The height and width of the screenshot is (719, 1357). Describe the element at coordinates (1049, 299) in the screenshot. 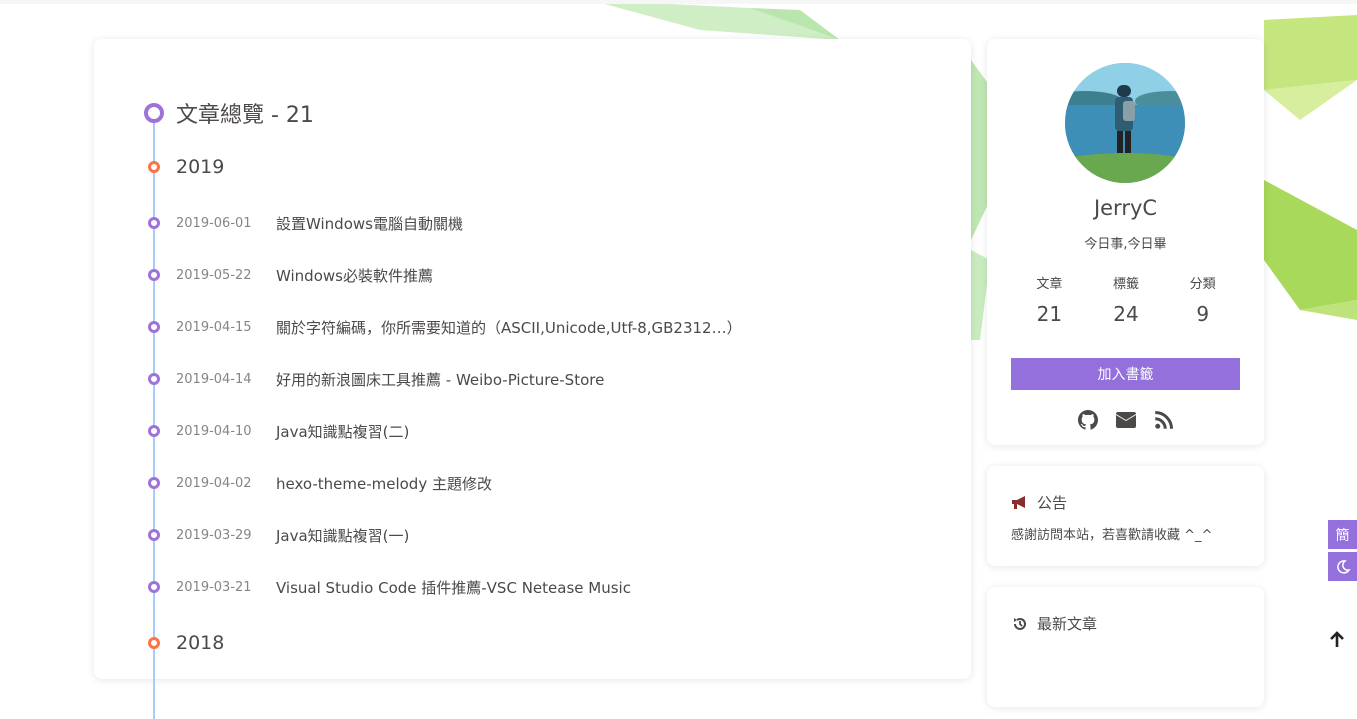

I see `stat-posts: 文章 21` at that location.